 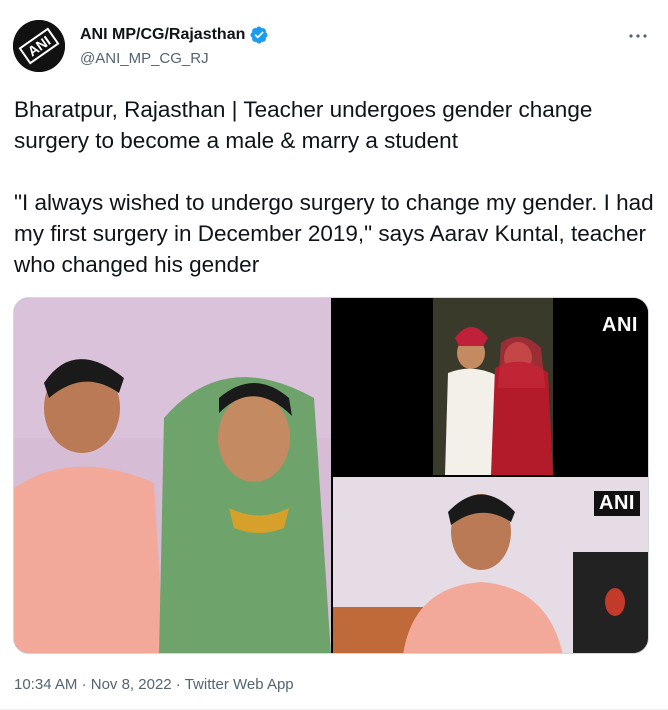 I want to click on interview-photo: ANI, so click(x=490, y=565).